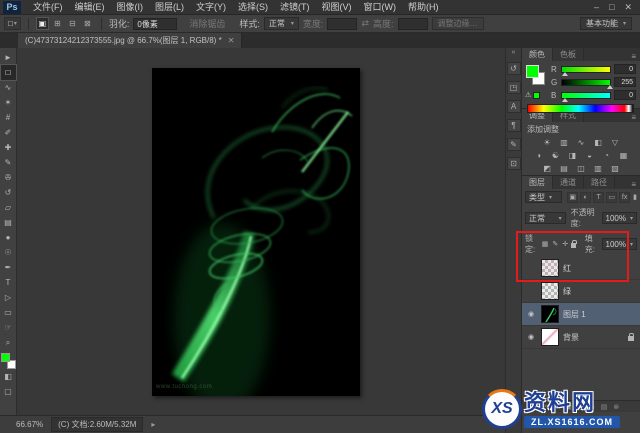 The image size is (640, 433). What do you see at coordinates (57, 23) in the screenshot?
I see `add-selection-button: ⊞` at bounding box center [57, 23].